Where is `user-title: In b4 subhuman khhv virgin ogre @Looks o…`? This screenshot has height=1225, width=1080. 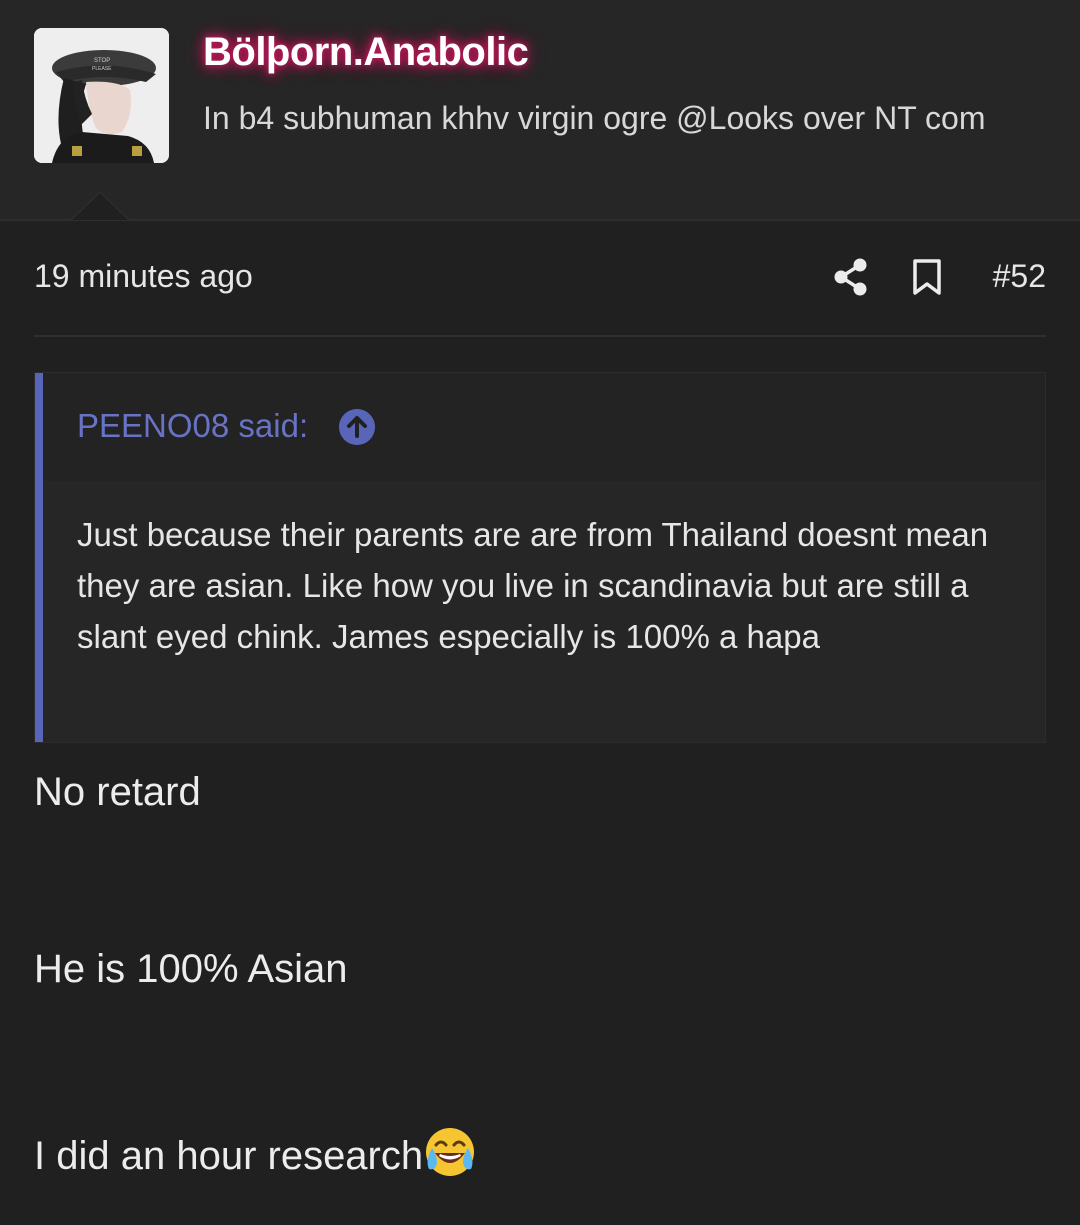
user-title: In b4 subhuman khhv virgin ogre @Looks o… is located at coordinates (594, 118).